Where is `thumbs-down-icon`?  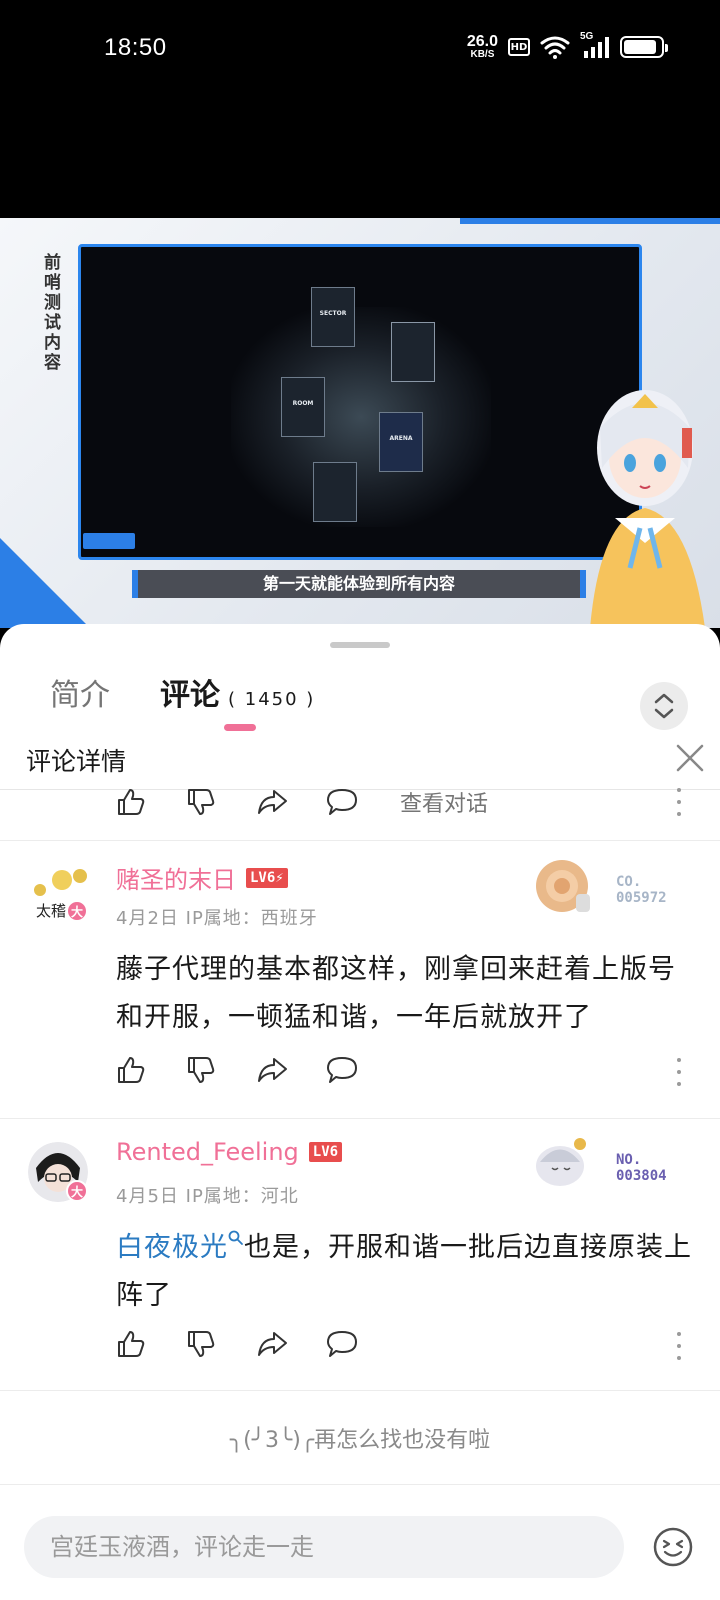
thumbs-down-icon is located at coordinates (201, 802).